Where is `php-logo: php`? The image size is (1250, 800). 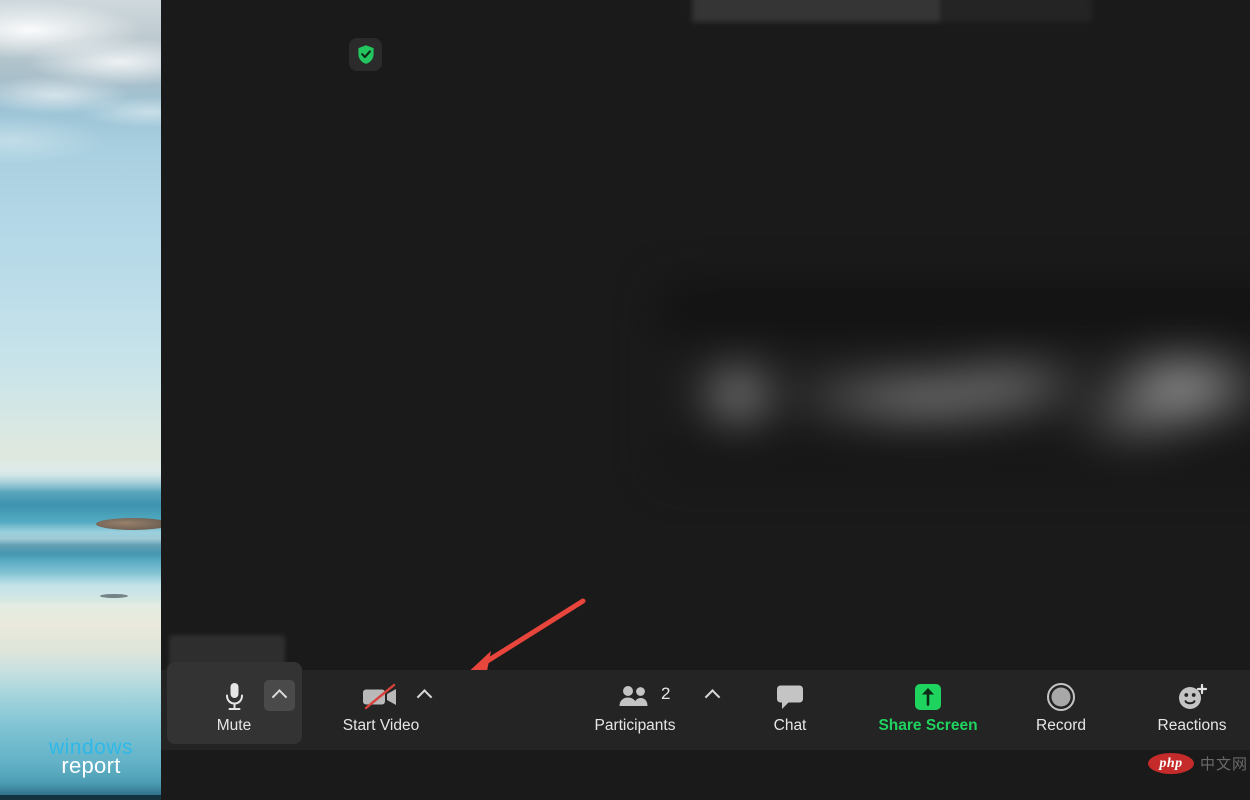 php-logo: php is located at coordinates (1171, 763).